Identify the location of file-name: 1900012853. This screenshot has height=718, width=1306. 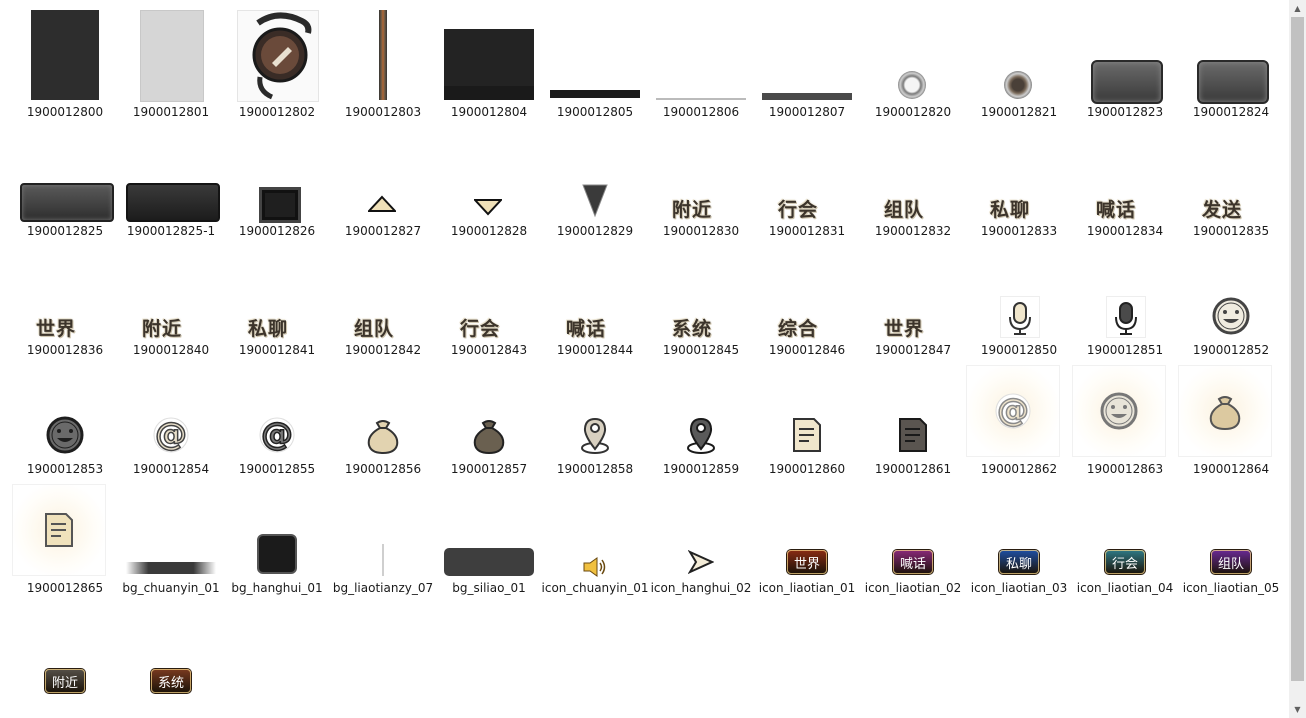
(65, 469).